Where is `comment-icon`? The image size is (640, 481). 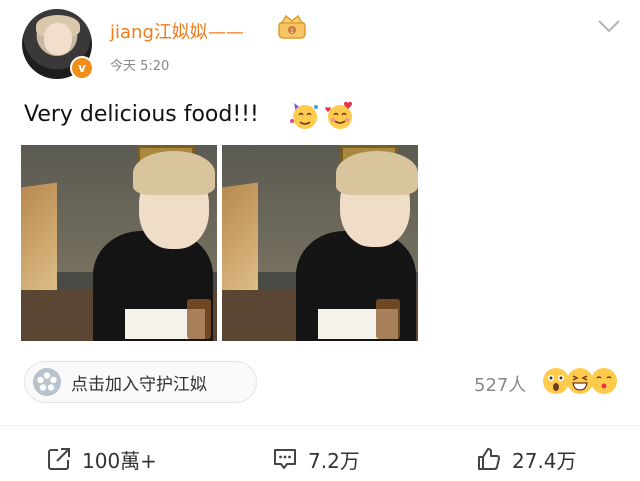
comment-icon is located at coordinates (285, 459).